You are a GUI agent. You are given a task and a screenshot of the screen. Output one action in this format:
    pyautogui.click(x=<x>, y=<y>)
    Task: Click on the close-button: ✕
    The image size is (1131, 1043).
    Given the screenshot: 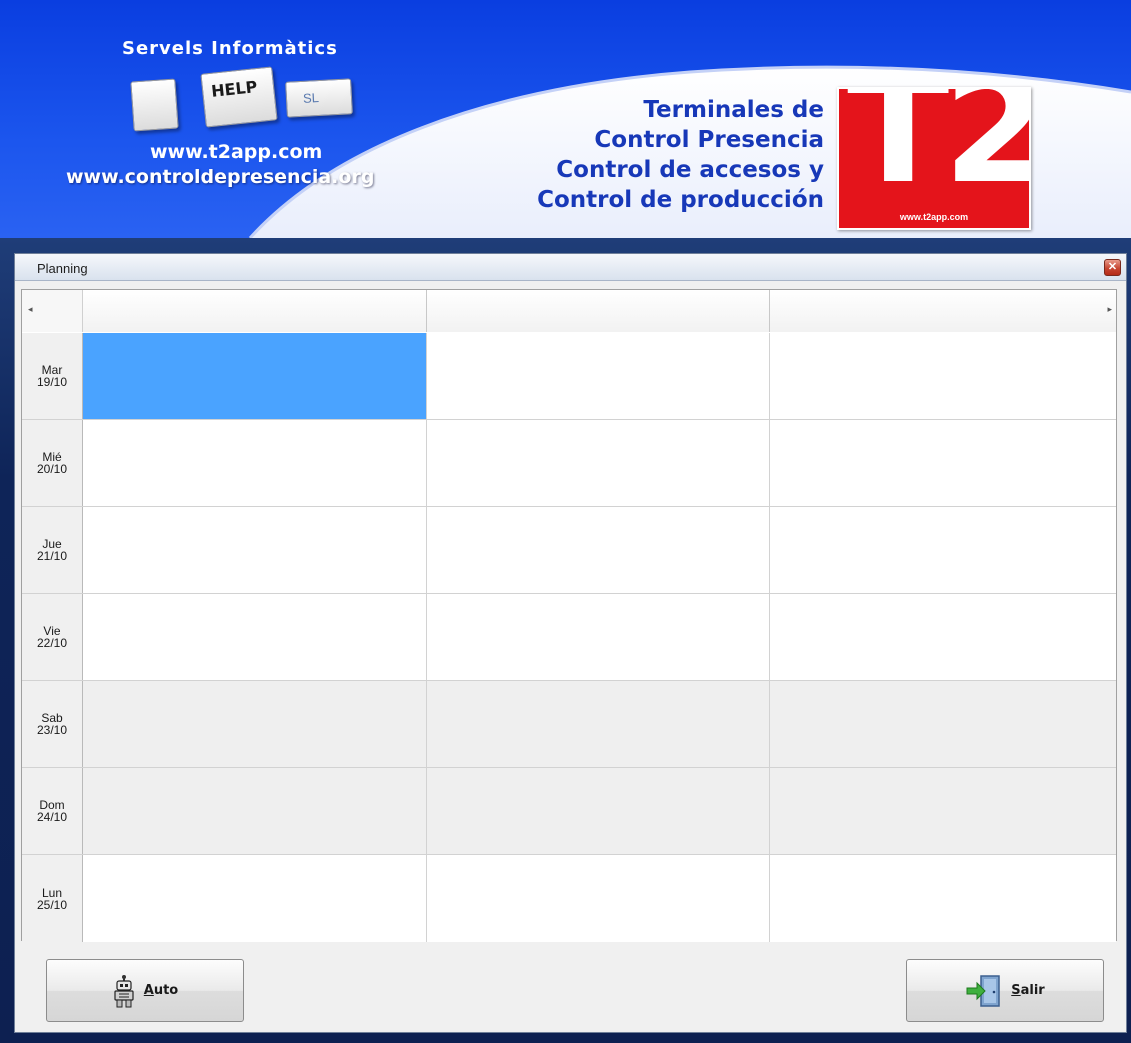 What is the action you would take?
    pyautogui.click(x=1112, y=267)
    